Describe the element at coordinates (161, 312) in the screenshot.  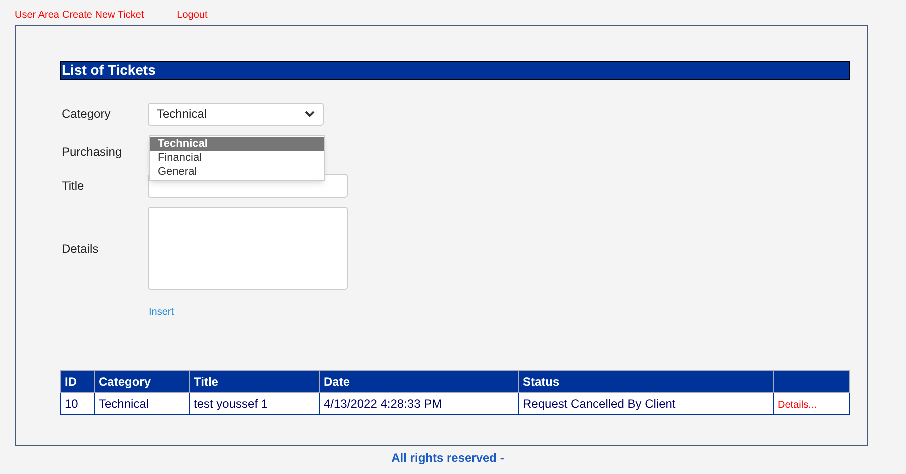
I see `insert-link: Insert` at that location.